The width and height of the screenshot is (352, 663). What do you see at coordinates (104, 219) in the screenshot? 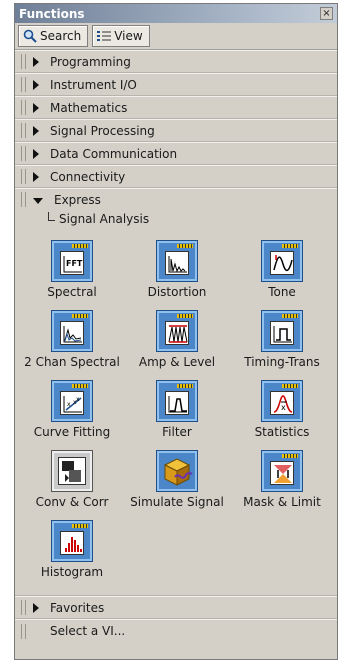
I see `subcategory-label: Signal Analysis` at bounding box center [104, 219].